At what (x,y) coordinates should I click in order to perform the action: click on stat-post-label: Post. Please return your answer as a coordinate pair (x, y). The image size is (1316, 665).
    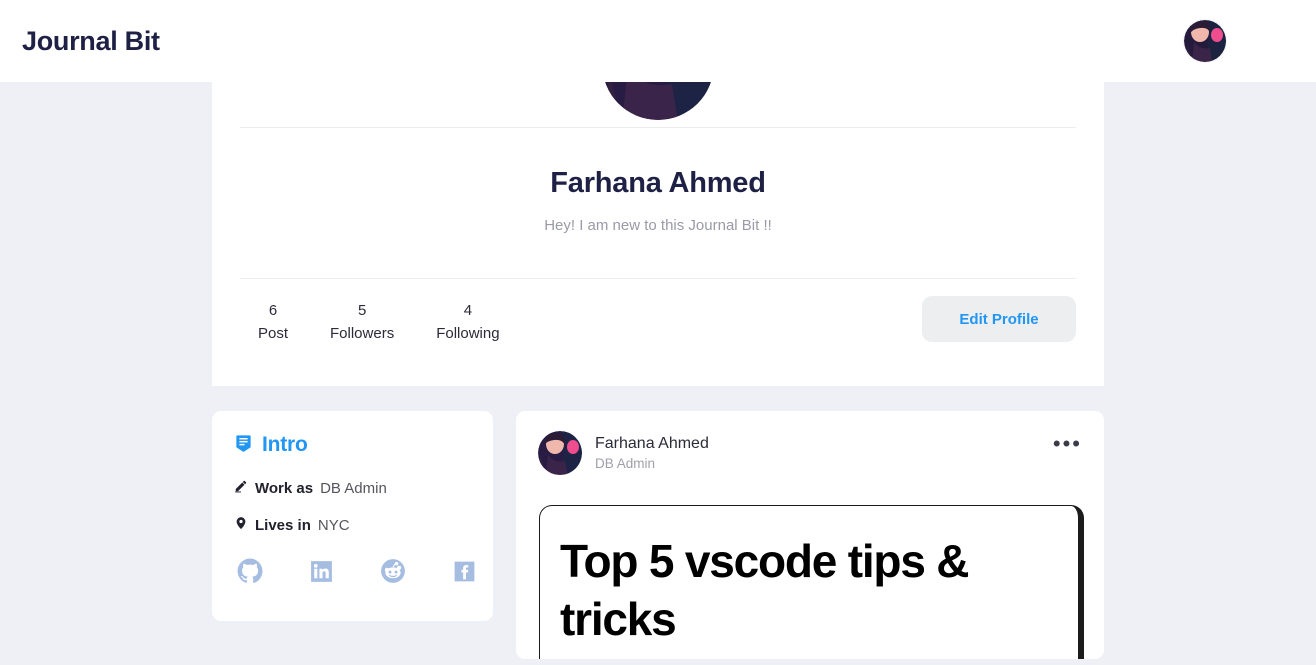
    Looking at the image, I should click on (273, 333).